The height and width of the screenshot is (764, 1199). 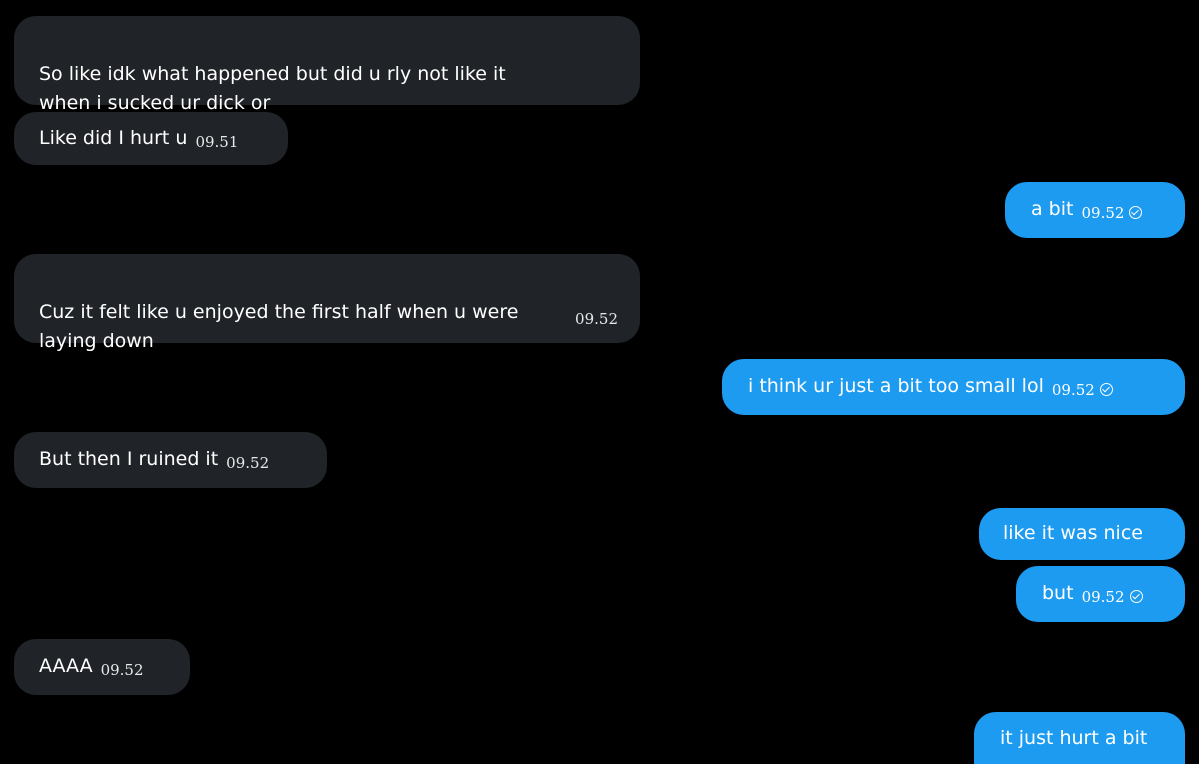 I want to click on message-bubble-outgoing: like it was nice, so click(x=1082, y=534).